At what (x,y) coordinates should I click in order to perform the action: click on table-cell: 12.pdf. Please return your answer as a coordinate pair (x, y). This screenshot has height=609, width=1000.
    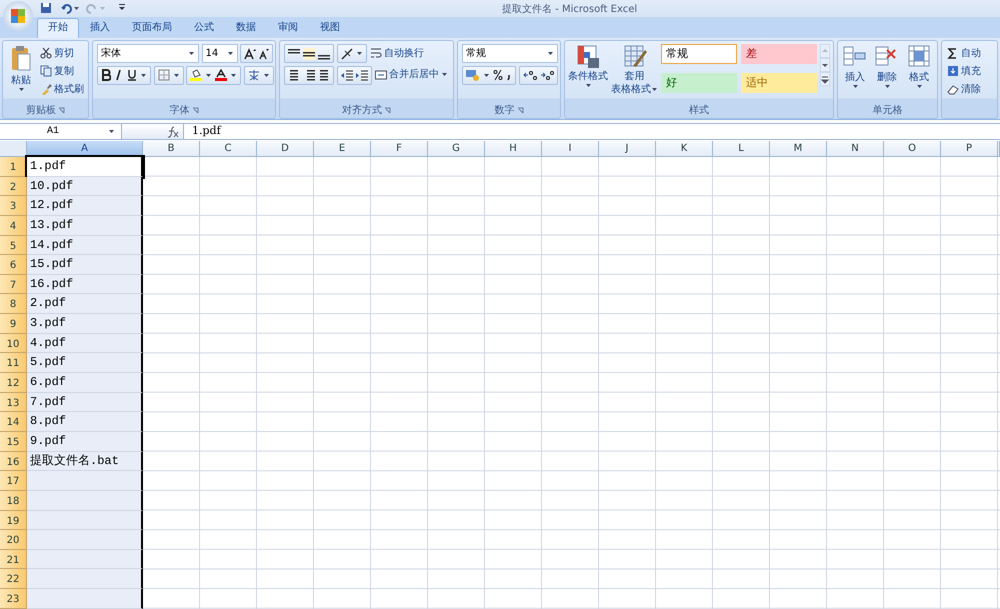
    Looking at the image, I should click on (85, 206).